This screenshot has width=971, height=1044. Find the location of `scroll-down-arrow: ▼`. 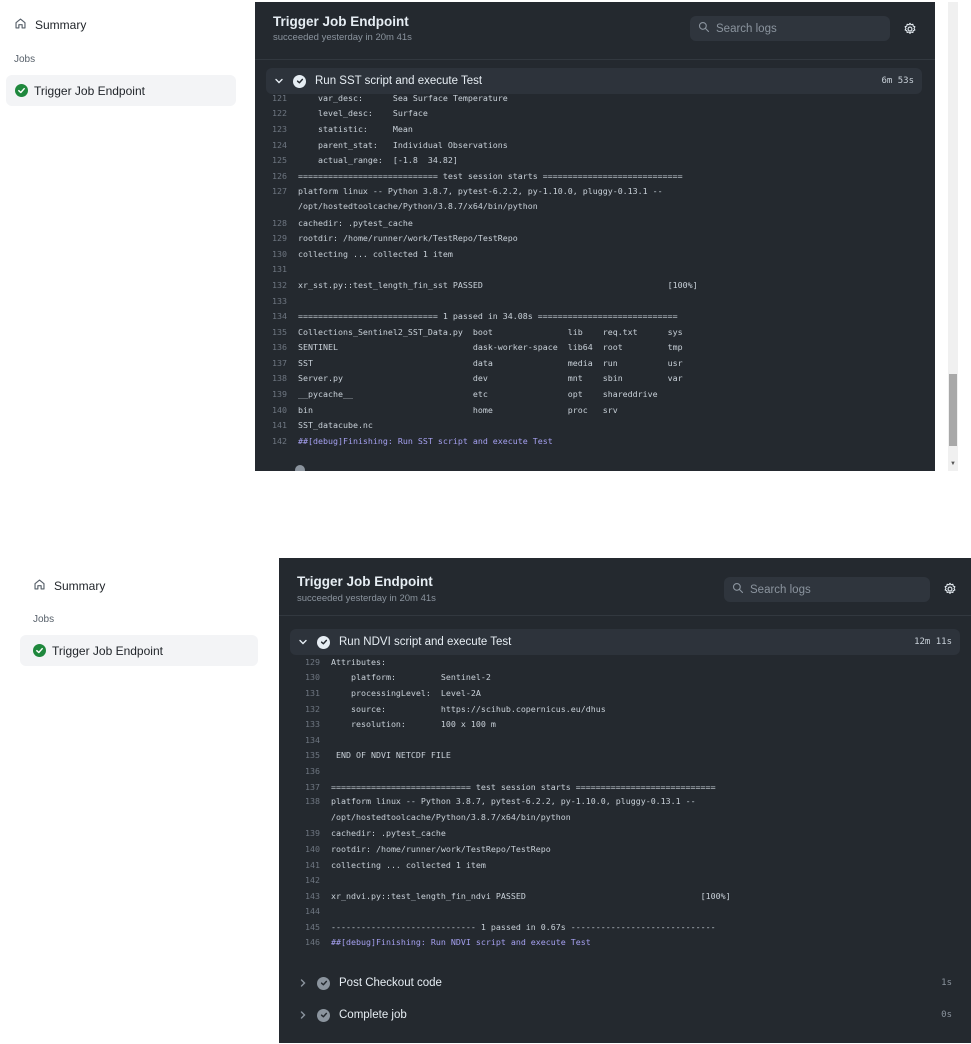

scroll-down-arrow: ▼ is located at coordinates (953, 464).